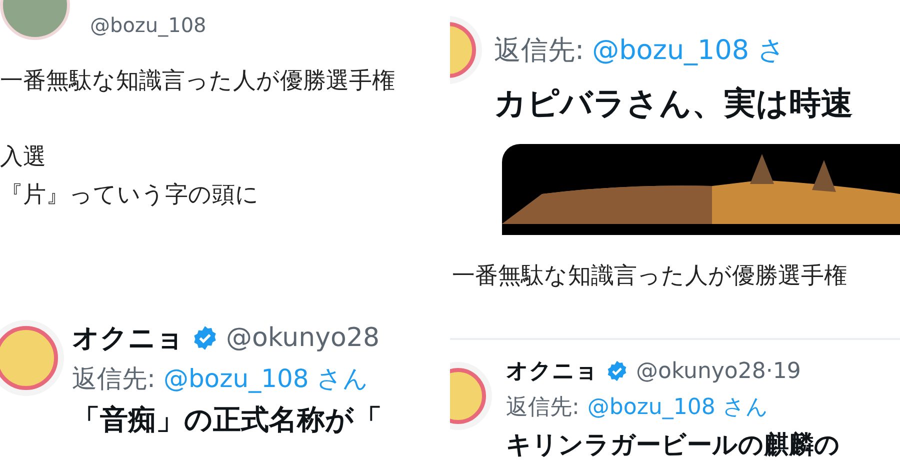  I want to click on user-handle: @okunyo28, so click(303, 338).